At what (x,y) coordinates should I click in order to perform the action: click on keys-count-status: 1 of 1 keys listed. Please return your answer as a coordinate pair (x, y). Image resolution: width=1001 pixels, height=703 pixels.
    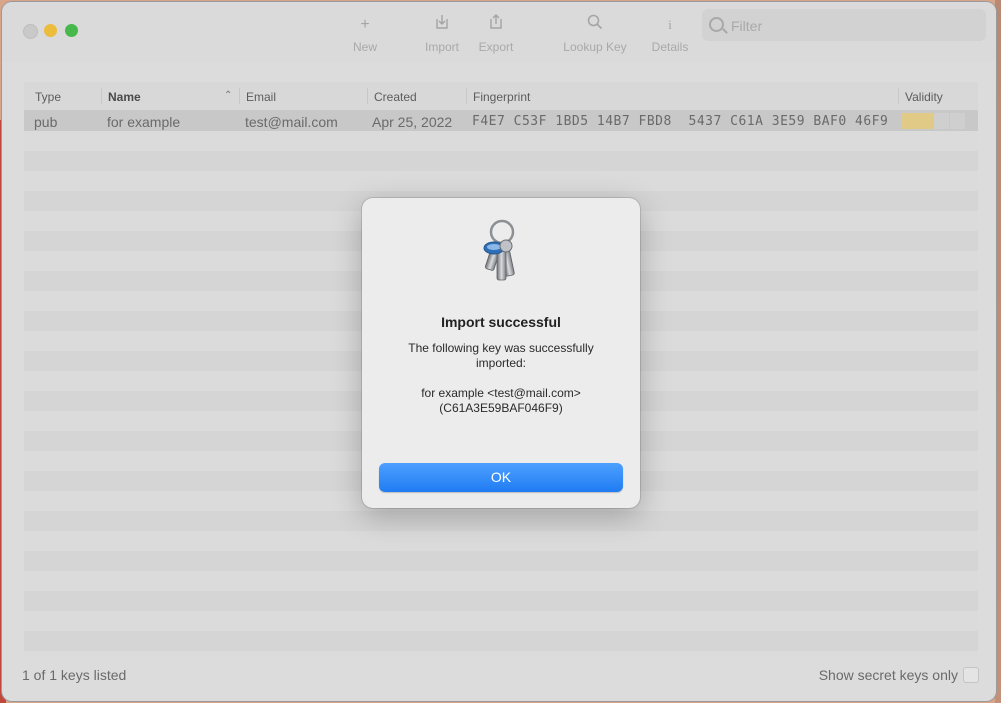
    Looking at the image, I should click on (74, 675).